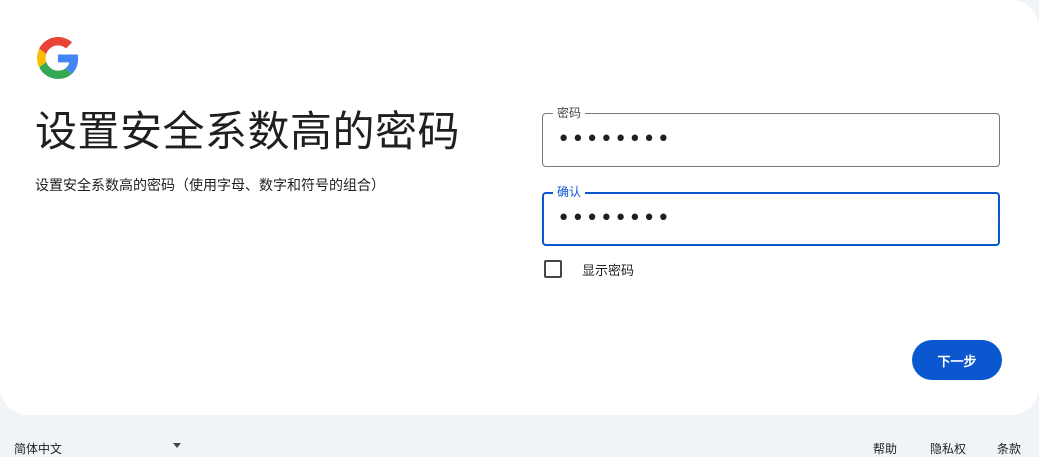  Describe the element at coordinates (999, 217) in the screenshot. I see `dots-icon: · · ·` at that location.